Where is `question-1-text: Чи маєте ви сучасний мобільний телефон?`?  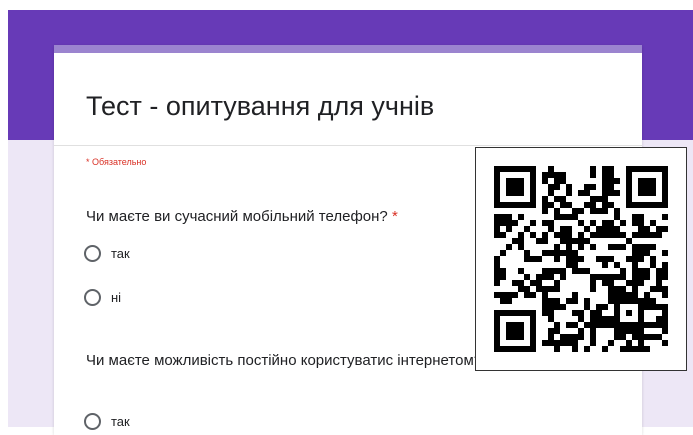
question-1-text: Чи маєте ви сучасний мобільний телефон? is located at coordinates (237, 216).